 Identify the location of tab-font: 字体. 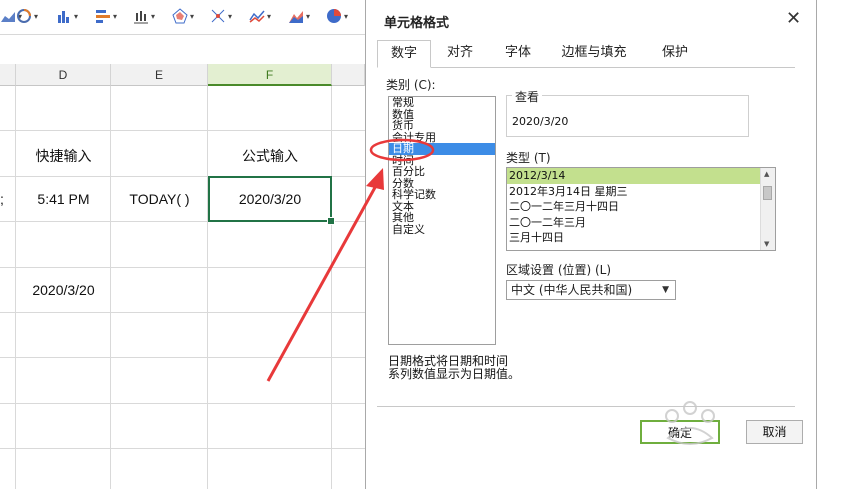
(518, 53).